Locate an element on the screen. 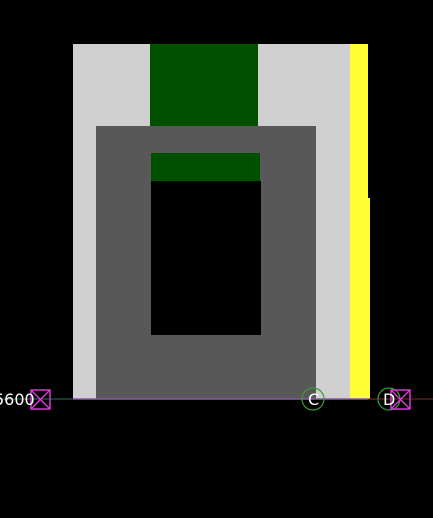 Image resolution: width=433 pixels, height=518 pixels. inner-green-lintel is located at coordinates (205, 167).